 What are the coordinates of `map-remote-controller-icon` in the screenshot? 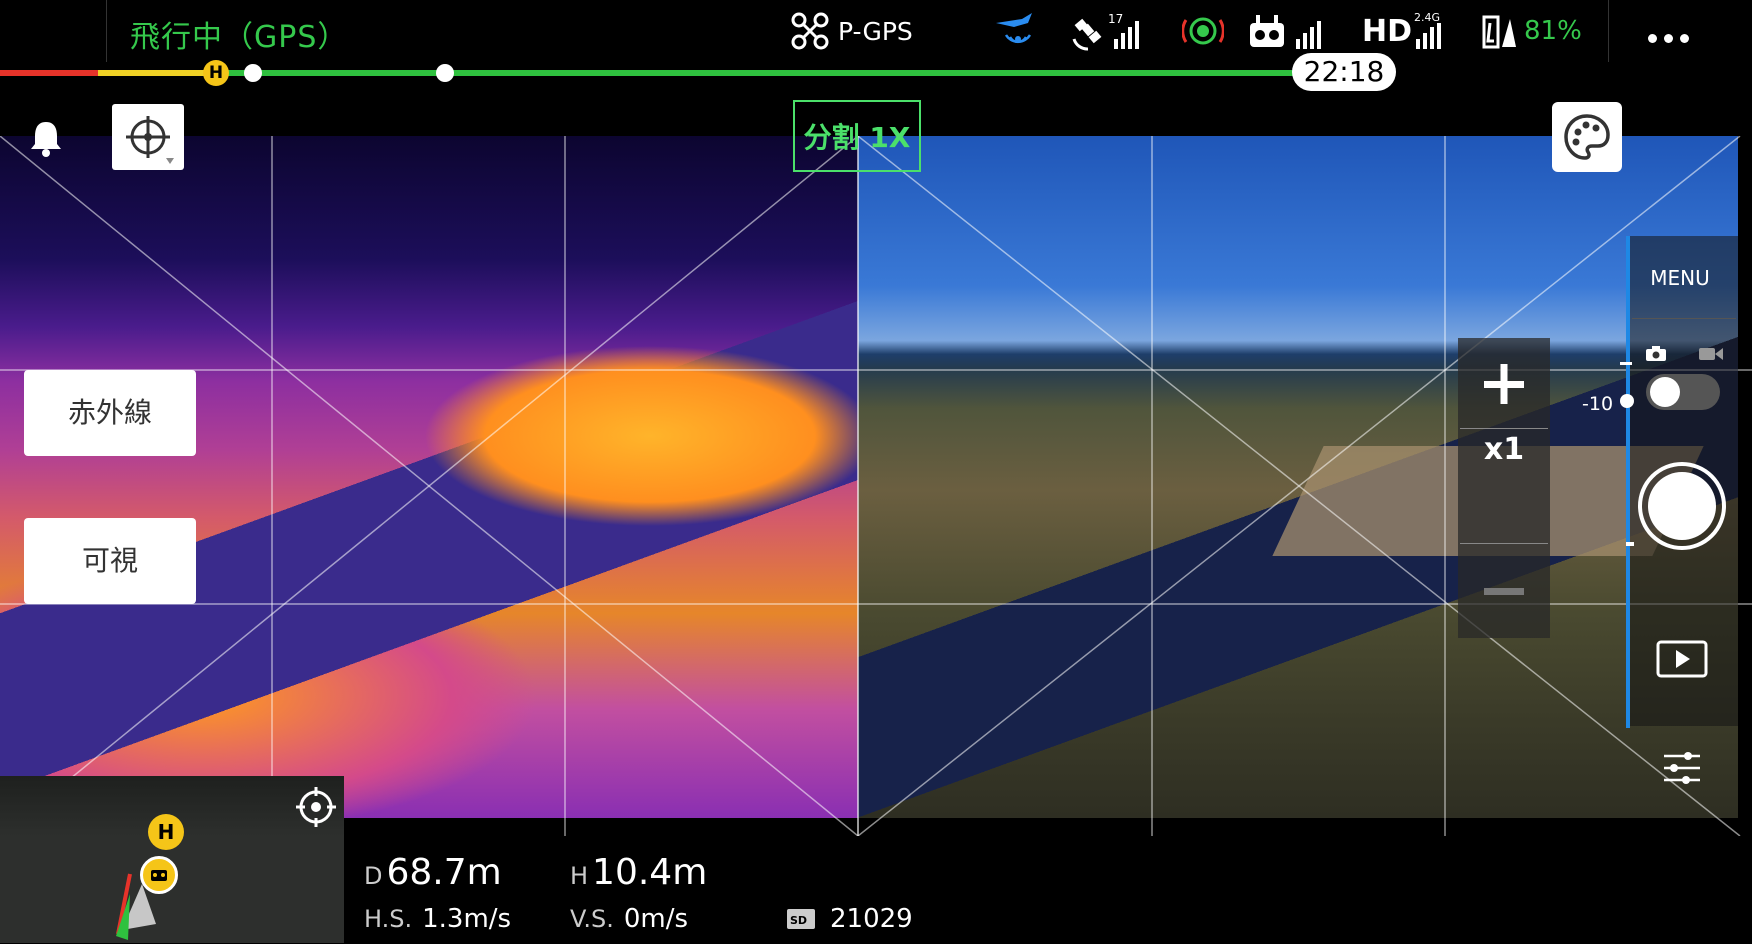 It's located at (159, 875).